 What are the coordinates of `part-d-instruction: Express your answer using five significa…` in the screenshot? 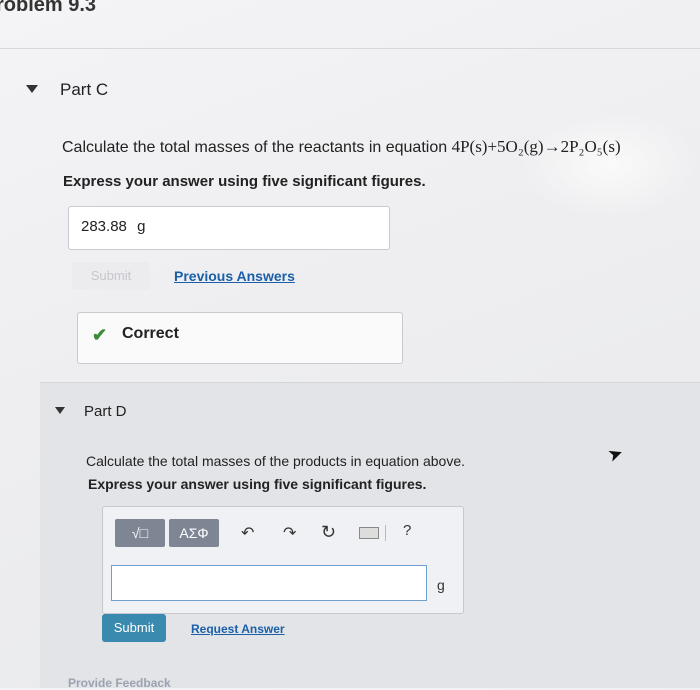 It's located at (257, 484).